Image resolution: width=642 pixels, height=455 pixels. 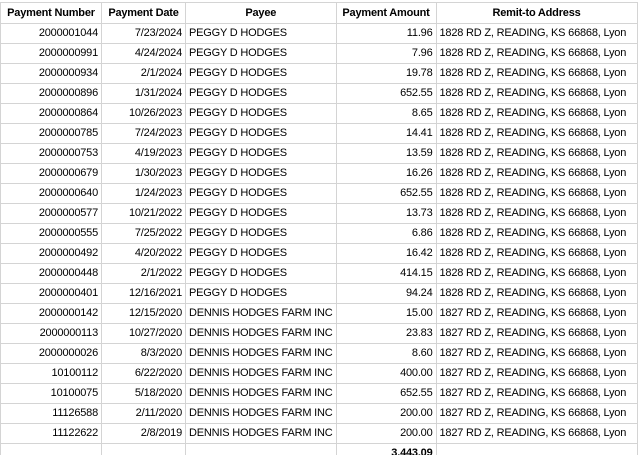 I want to click on payment-number-cell: 2000000113, so click(x=51, y=333).